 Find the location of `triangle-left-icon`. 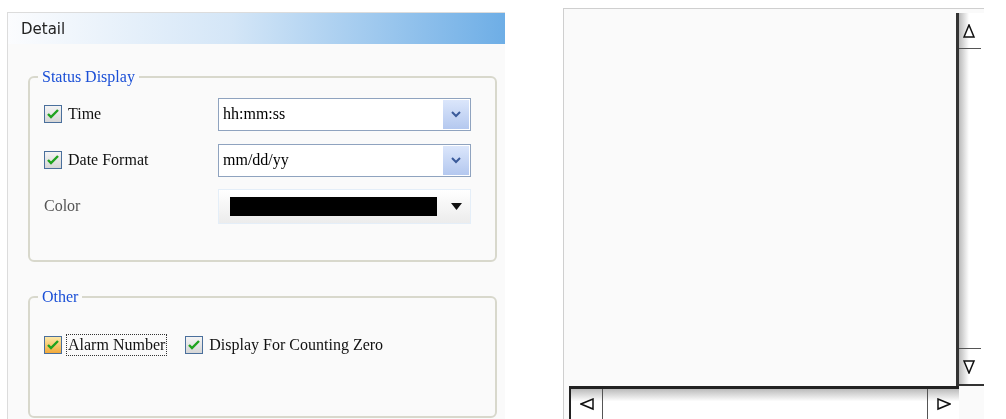

triangle-left-icon is located at coordinates (586, 404).